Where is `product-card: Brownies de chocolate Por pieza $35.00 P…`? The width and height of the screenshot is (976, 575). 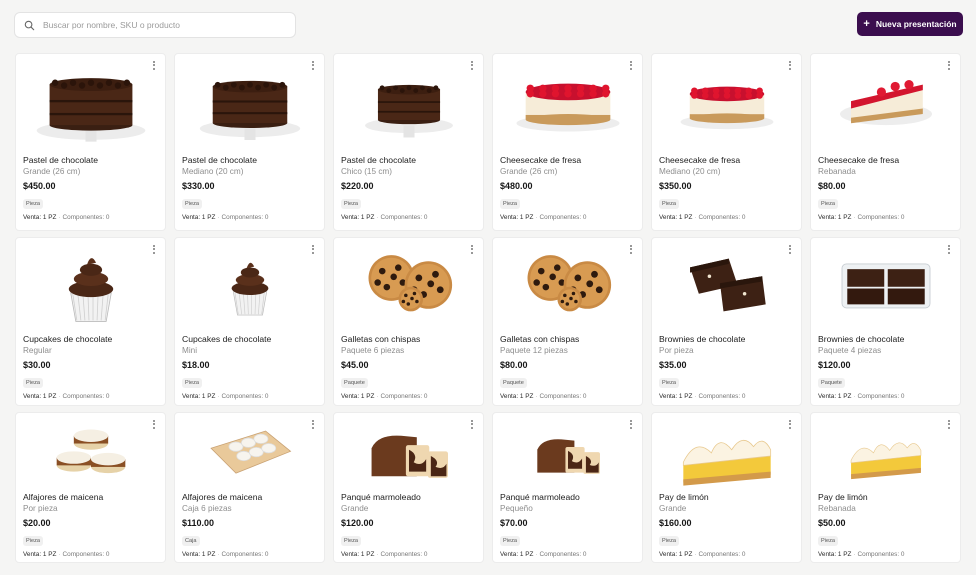
product-card: Brownies de chocolate Por pieza $35.00 P… is located at coordinates (726, 321).